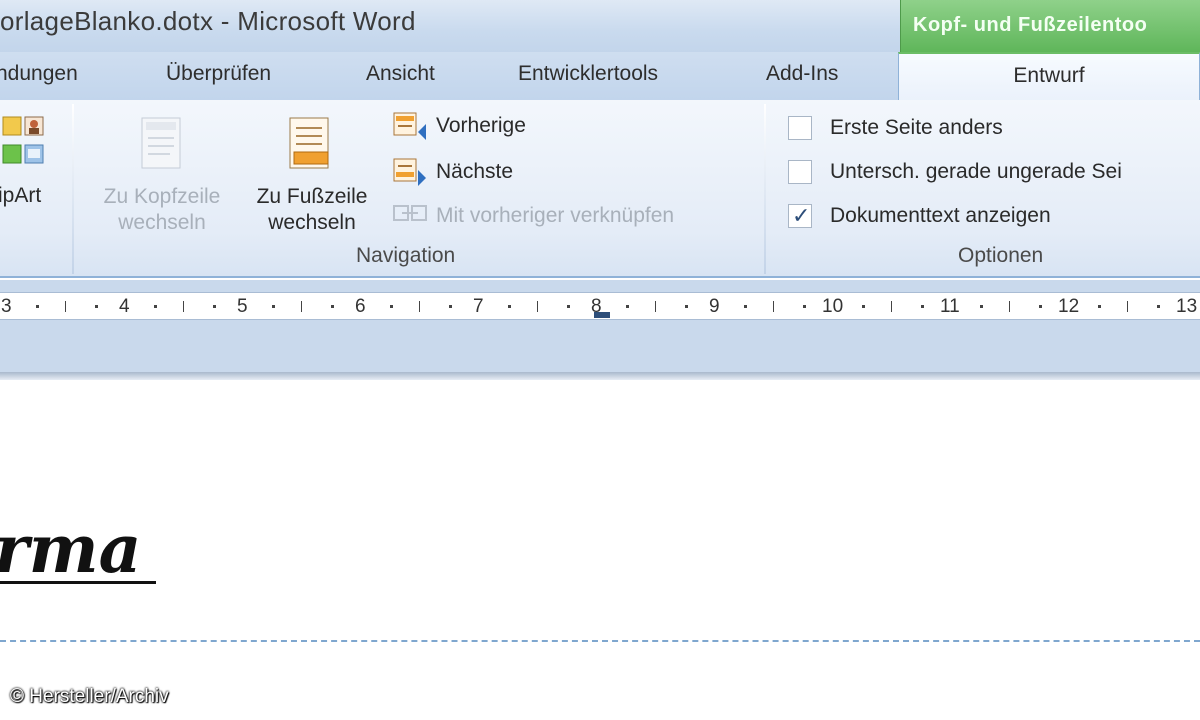 The image size is (1200, 720). Describe the element at coordinates (940, 215) in the screenshot. I see `option-show-document-text-label: Dokumenttext anzeigen` at that location.